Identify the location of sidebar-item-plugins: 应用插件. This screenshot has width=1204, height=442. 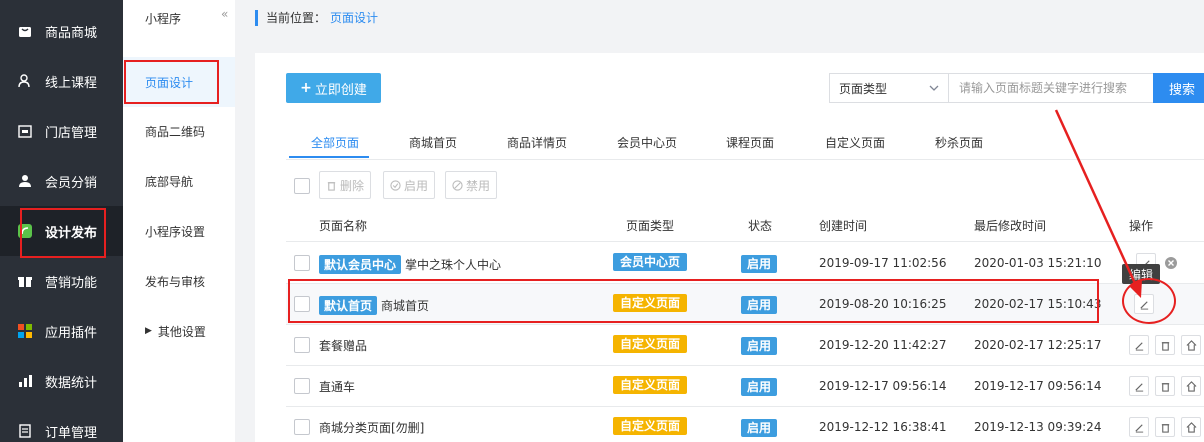
(61, 331).